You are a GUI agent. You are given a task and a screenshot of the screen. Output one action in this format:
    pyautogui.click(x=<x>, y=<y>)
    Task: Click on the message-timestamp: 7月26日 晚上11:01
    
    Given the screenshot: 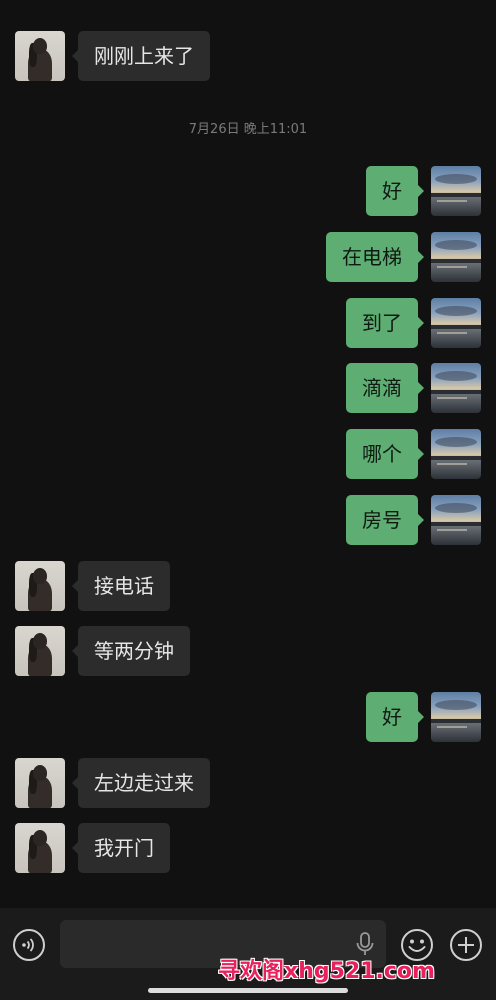 What is the action you would take?
    pyautogui.click(x=248, y=129)
    